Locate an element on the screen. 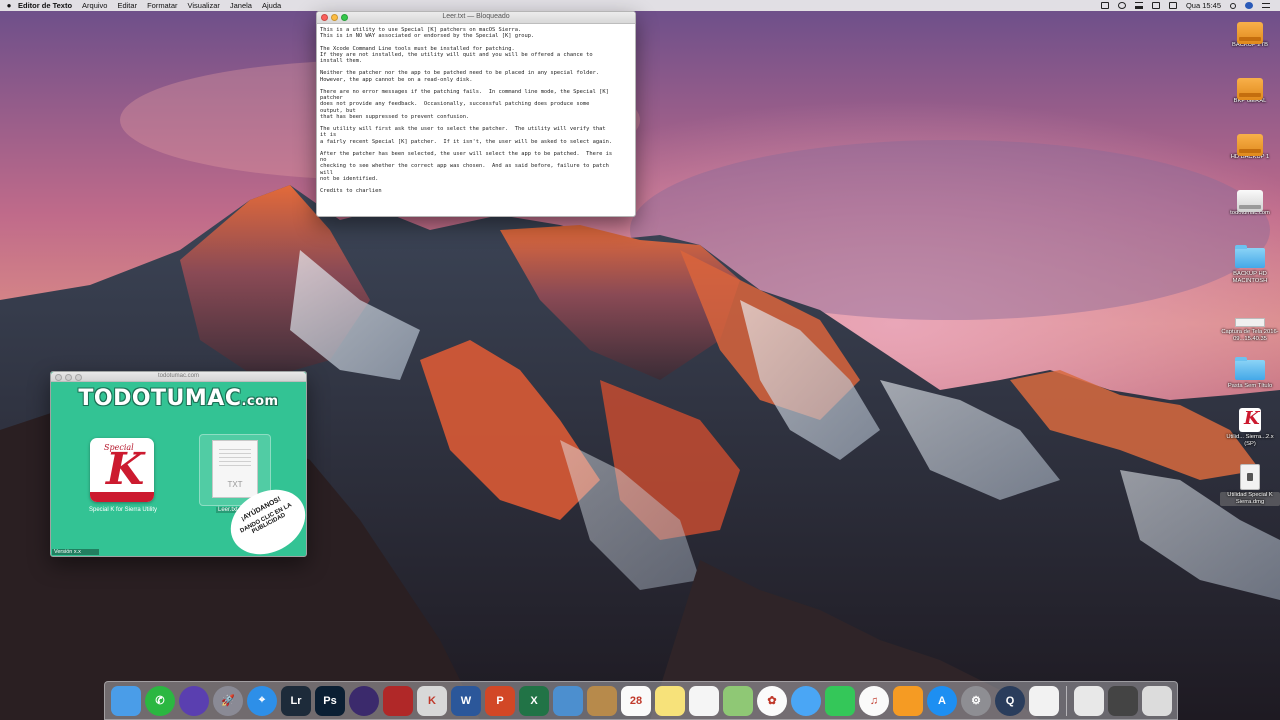 This screenshot has width=1280, height=720. window-titlebar: Leer.txt — Bloqueado is located at coordinates (476, 18).